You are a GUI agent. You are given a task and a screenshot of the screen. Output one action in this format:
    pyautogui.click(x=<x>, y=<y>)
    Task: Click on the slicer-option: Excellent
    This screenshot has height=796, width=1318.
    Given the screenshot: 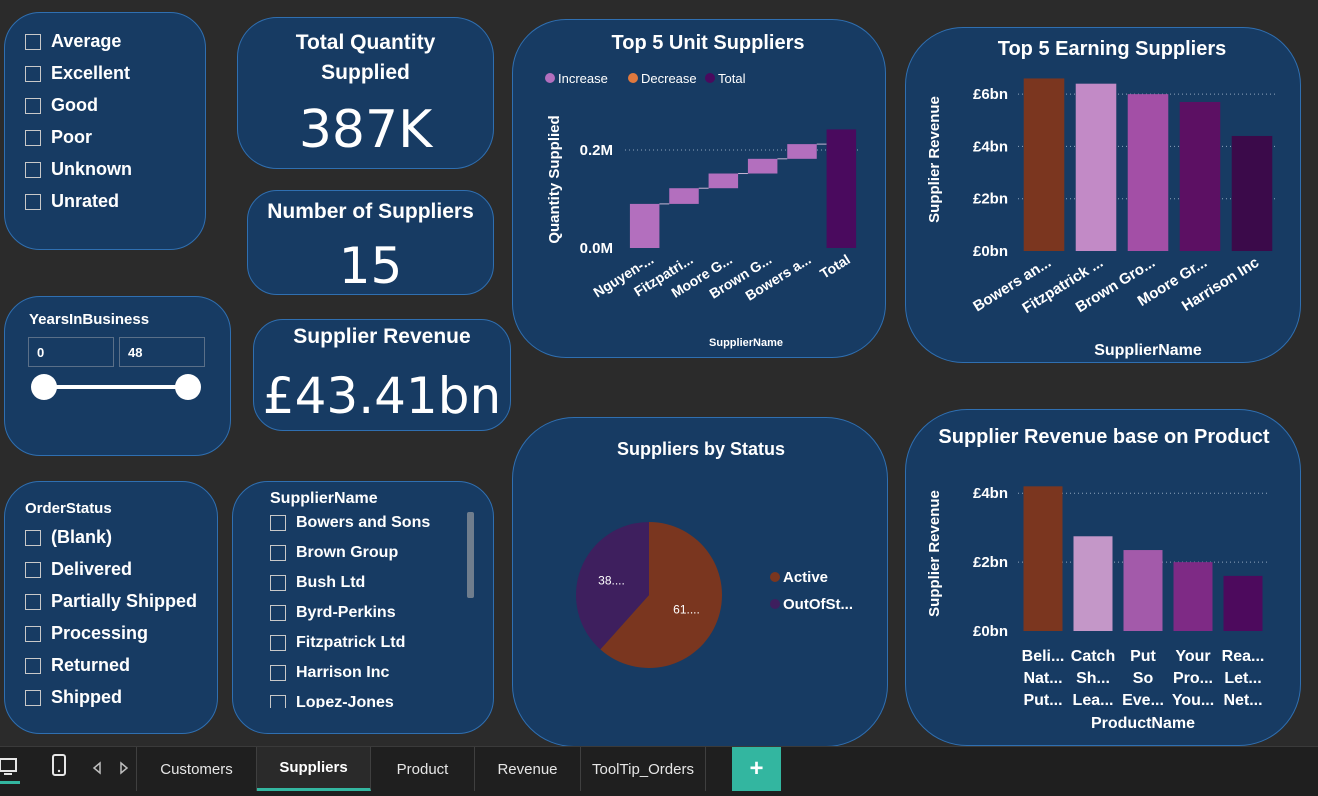 What is the action you would take?
    pyautogui.click(x=77, y=73)
    